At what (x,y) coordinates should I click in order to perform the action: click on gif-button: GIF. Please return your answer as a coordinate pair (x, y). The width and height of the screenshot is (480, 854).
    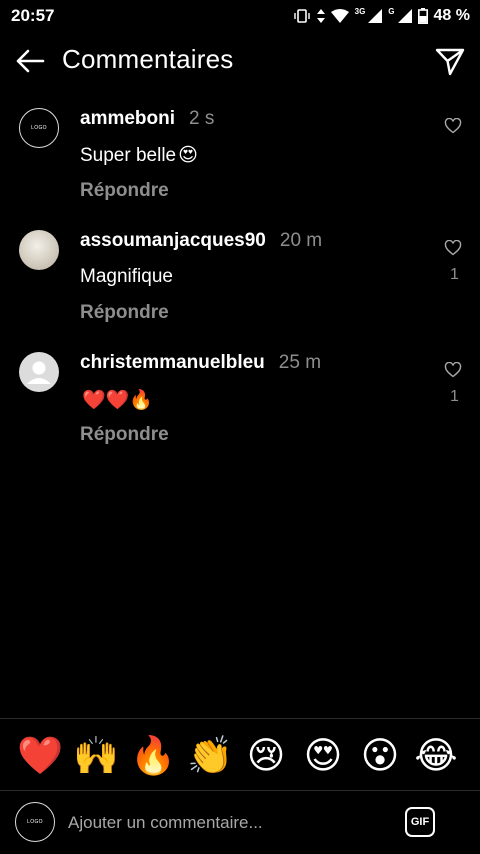
    Looking at the image, I should click on (420, 822).